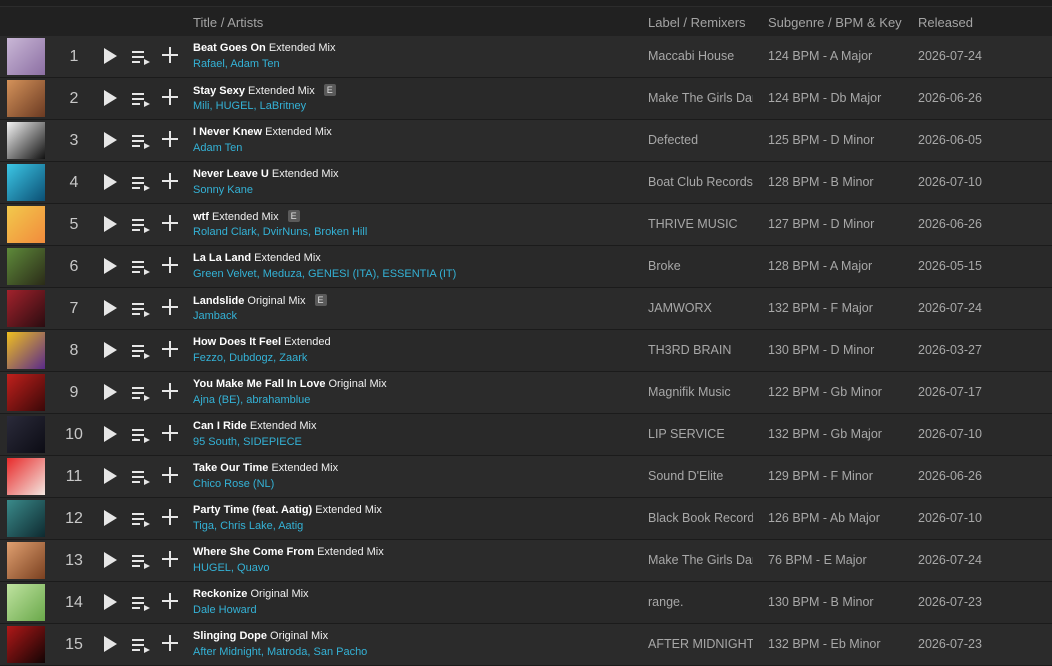 This screenshot has width=1052, height=666. Describe the element at coordinates (287, 510) in the screenshot. I see `track-title: Party Time (feat. Aatig) Extended Mix` at that location.